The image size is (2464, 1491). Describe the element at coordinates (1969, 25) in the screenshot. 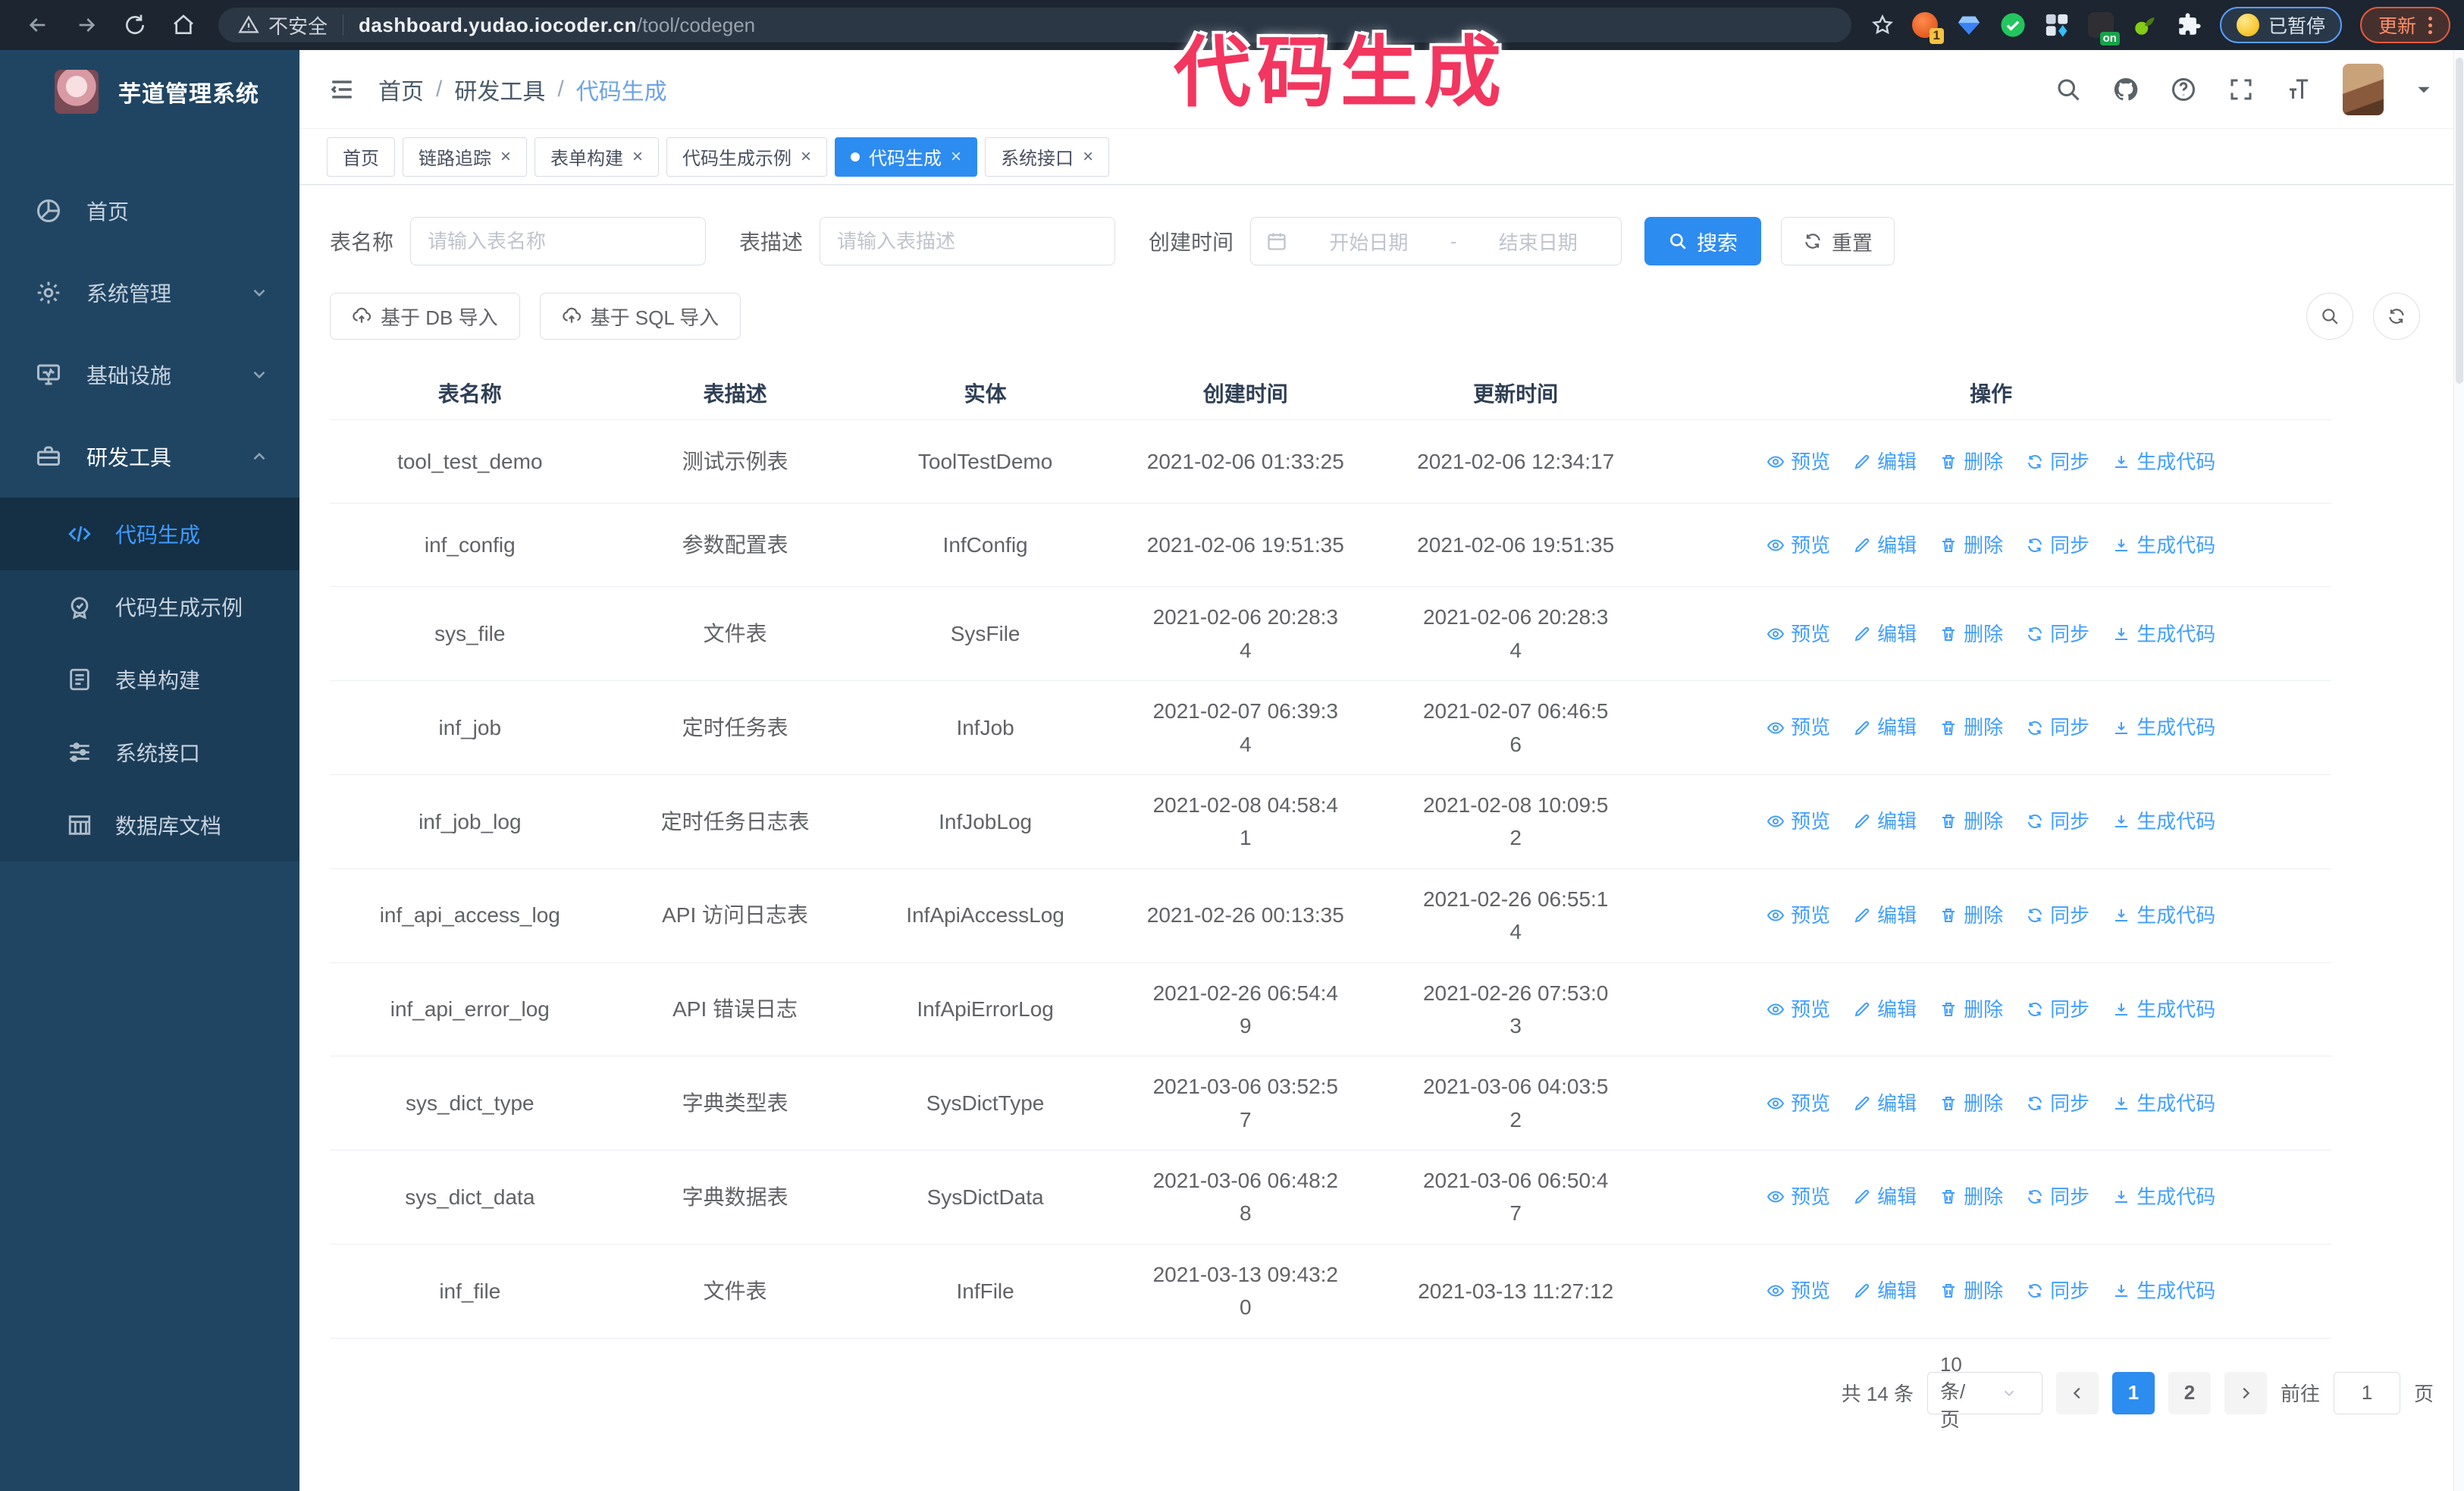

I see `extension-diamond-icon` at that location.